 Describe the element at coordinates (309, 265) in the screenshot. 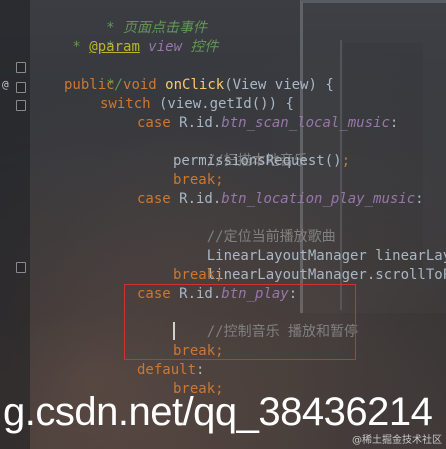

I see `code-line-14: linearLayoutManager.scrollToPos` at that location.